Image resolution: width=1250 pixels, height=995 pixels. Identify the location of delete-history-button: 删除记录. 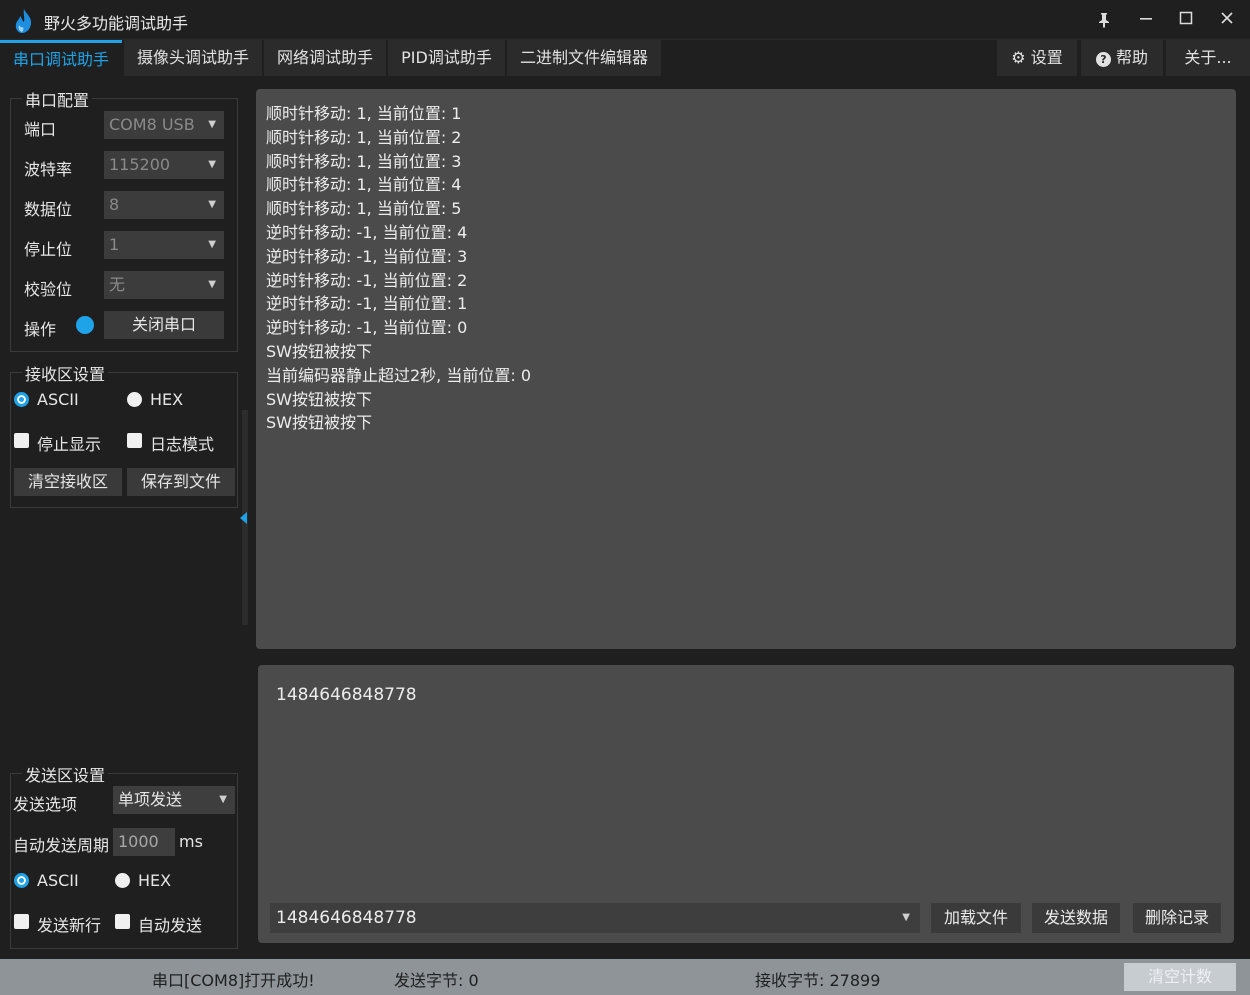
(1177, 918).